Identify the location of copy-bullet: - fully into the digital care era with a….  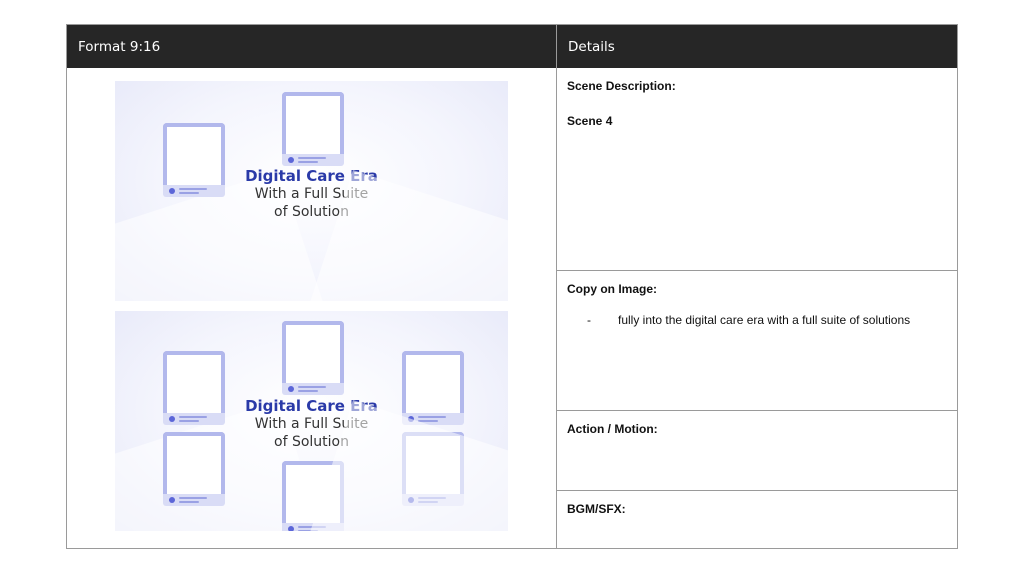
(757, 320).